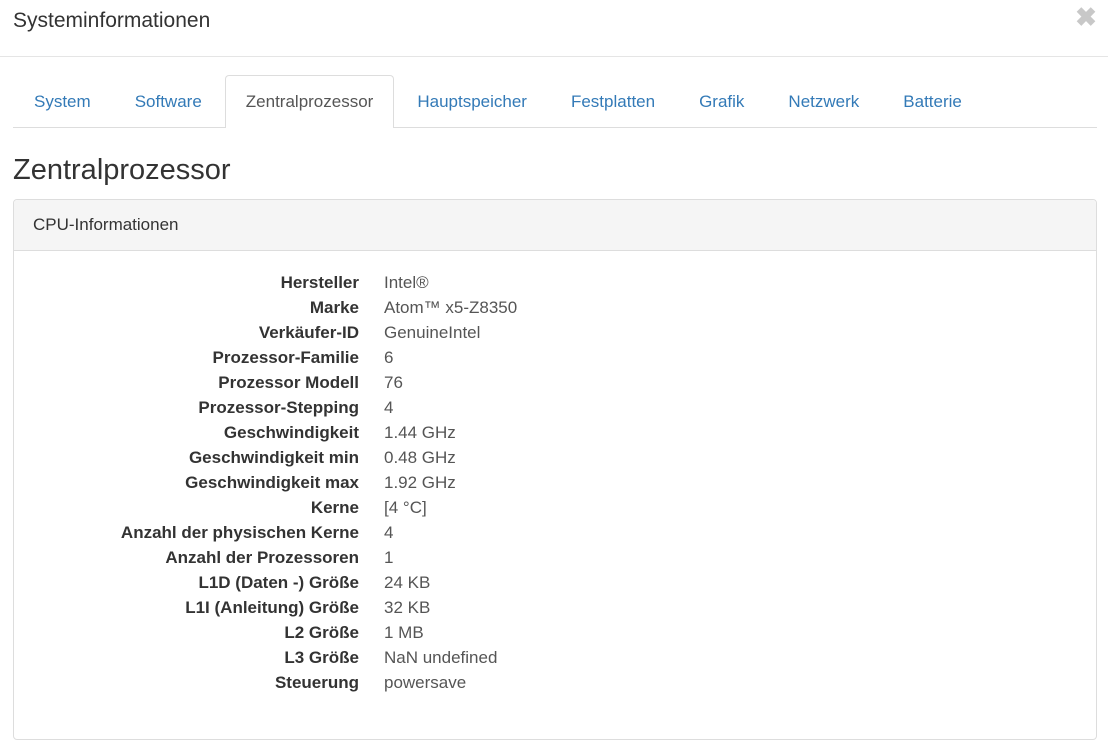  I want to click on tab-system: System, so click(62, 101).